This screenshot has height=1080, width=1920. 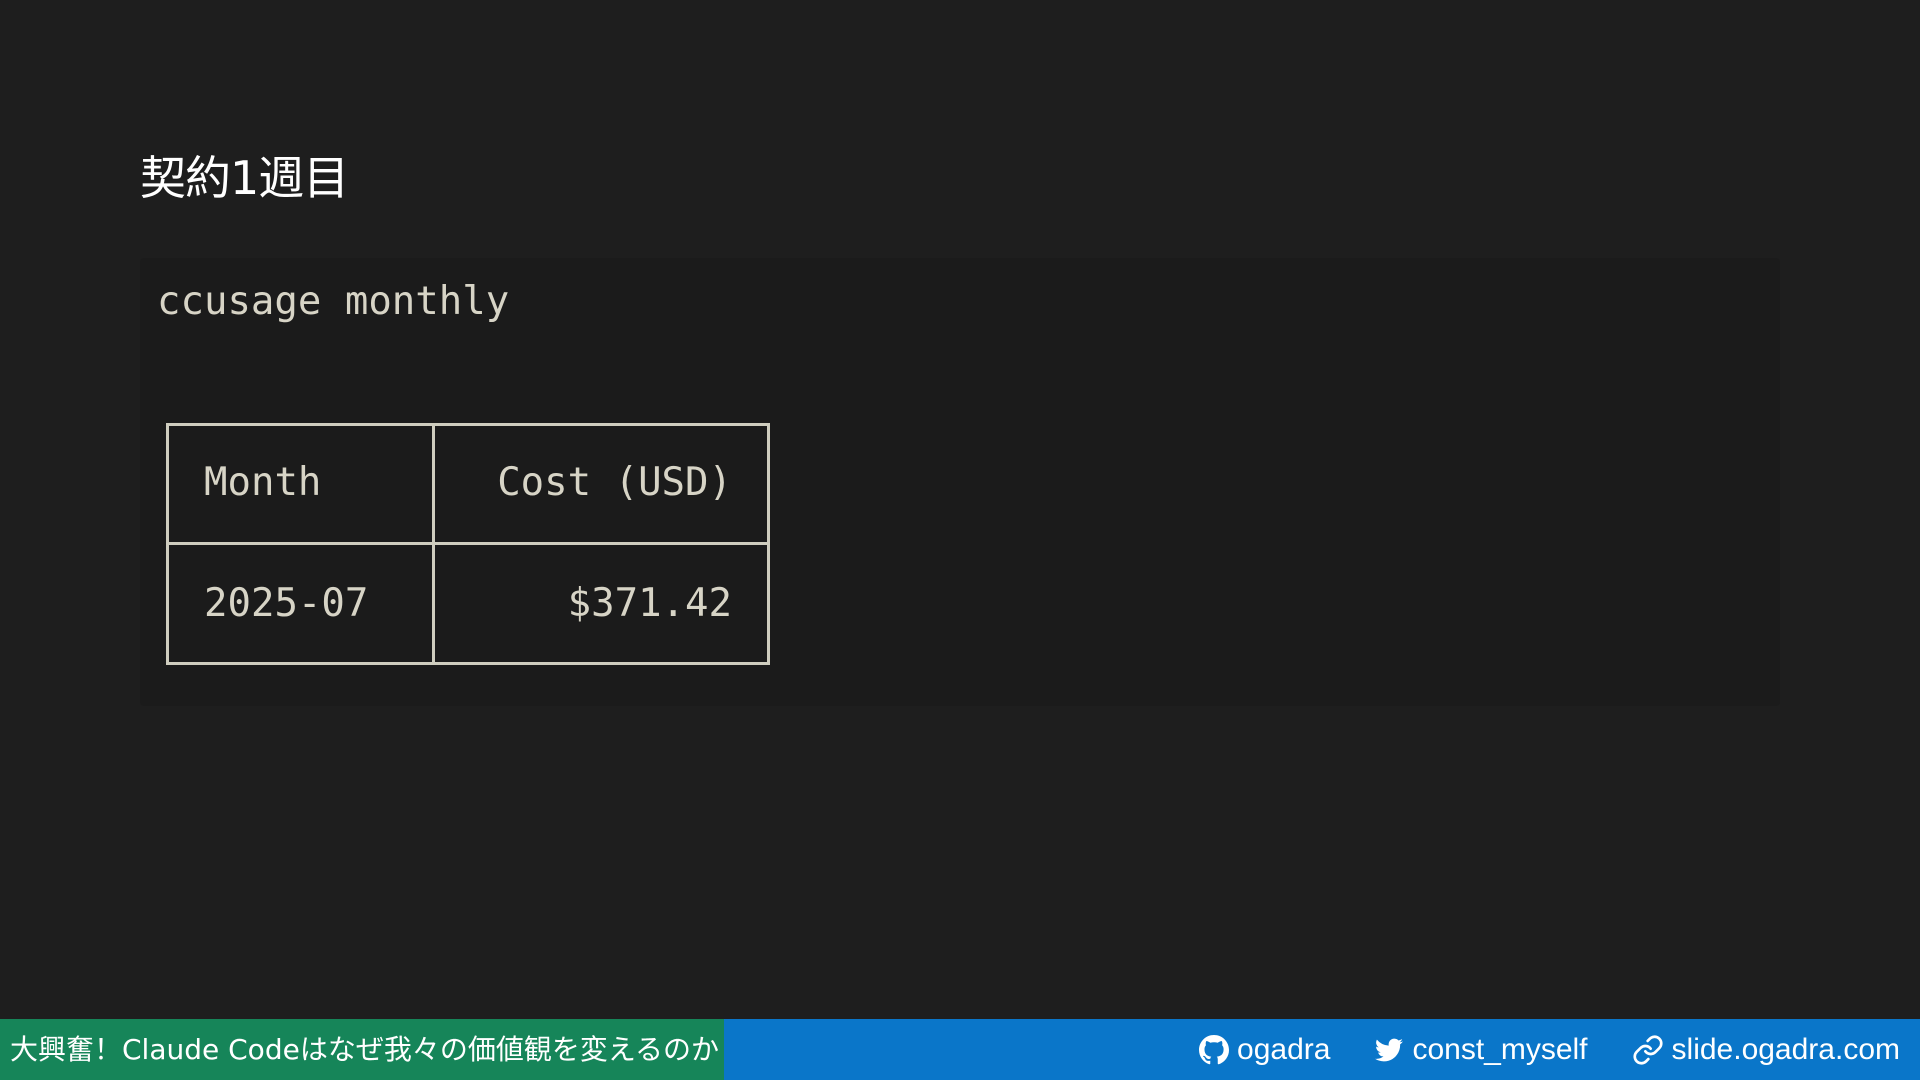 I want to click on page-title: 契約1週目, so click(x=244, y=178).